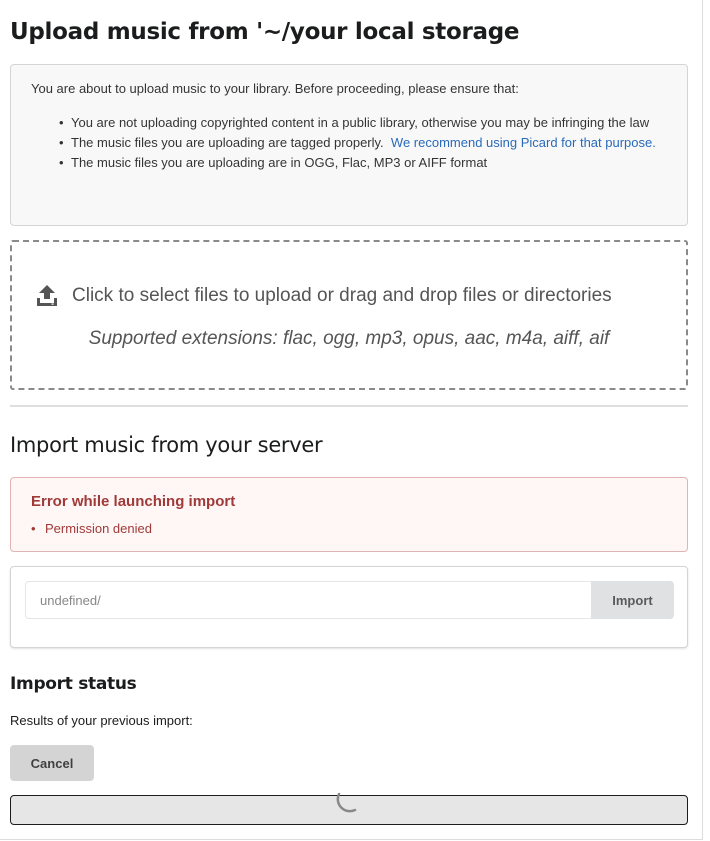 Image resolution: width=710 pixels, height=841 pixels. I want to click on error-item: Permission denied, so click(91, 528).